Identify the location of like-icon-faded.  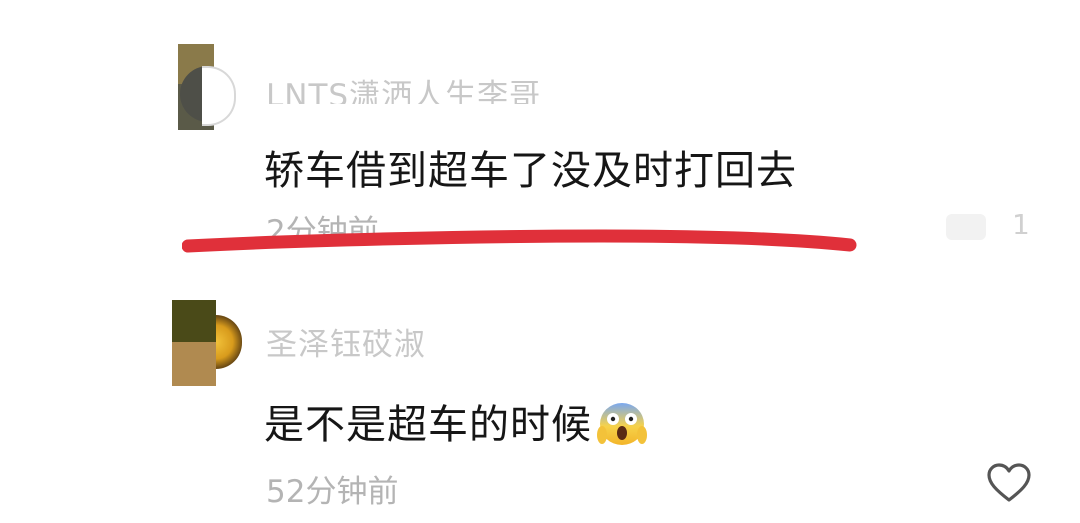
(966, 227).